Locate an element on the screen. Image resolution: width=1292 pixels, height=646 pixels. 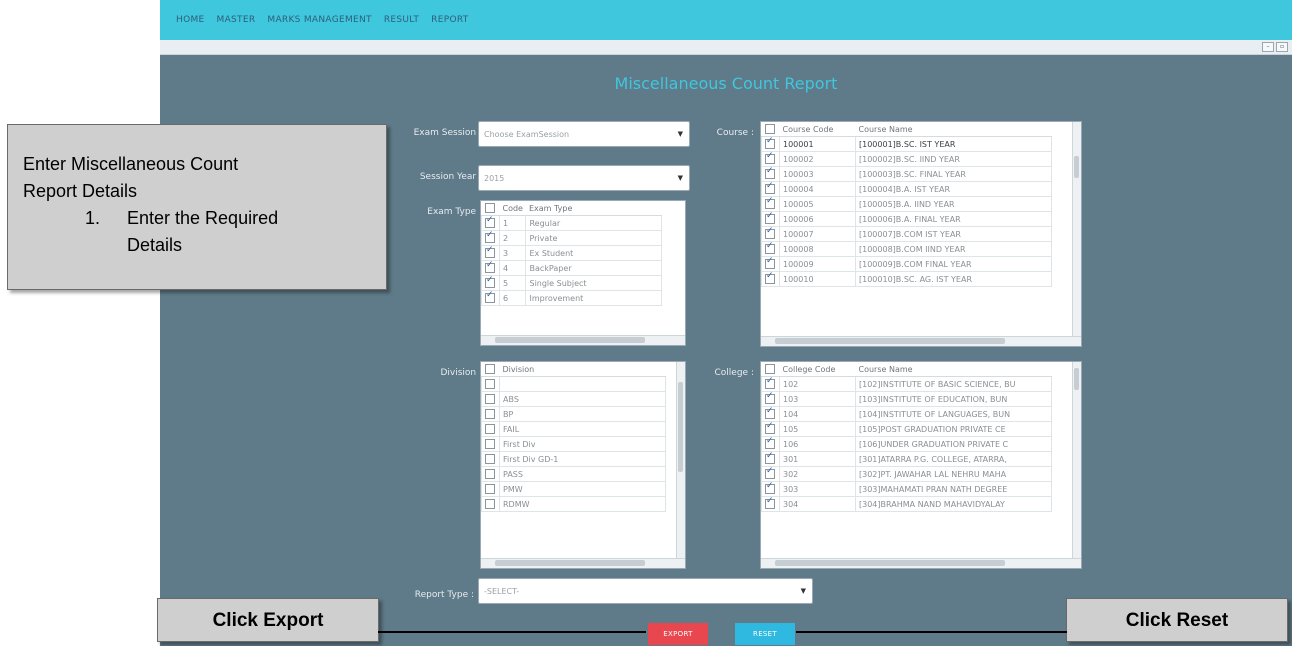
table-row: PMW is located at coordinates (573, 489).